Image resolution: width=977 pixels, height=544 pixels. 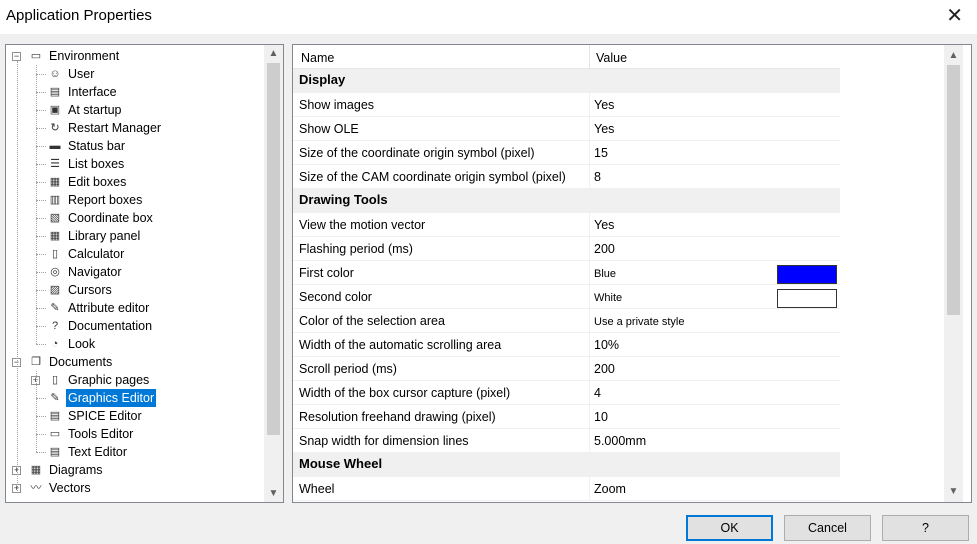 What do you see at coordinates (55, 110) in the screenshot?
I see `startup-icon: ▣` at bounding box center [55, 110].